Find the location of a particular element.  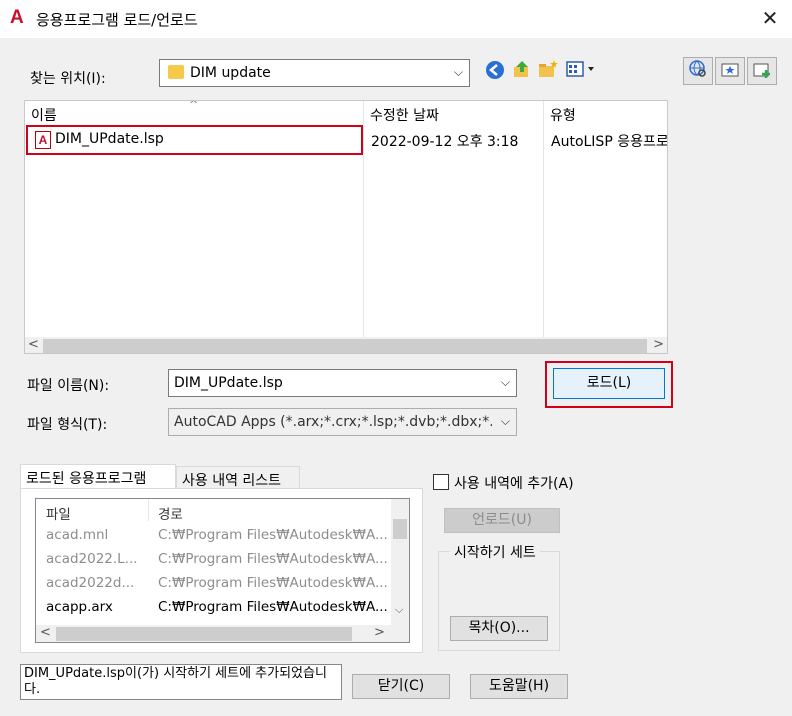

column-header-name: 이름 is located at coordinates (194, 114).